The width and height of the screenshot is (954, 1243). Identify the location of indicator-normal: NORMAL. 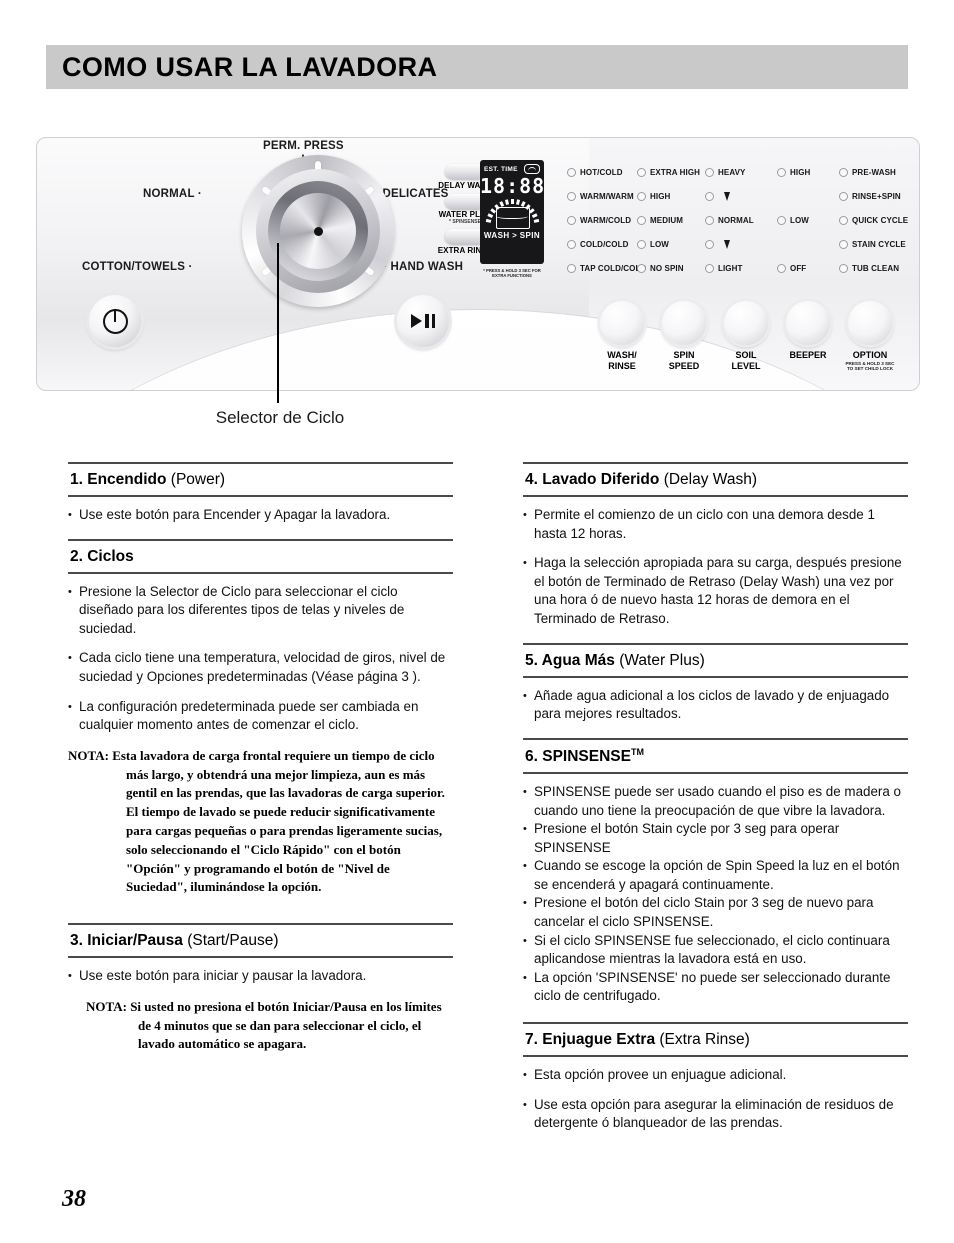
(741, 220).